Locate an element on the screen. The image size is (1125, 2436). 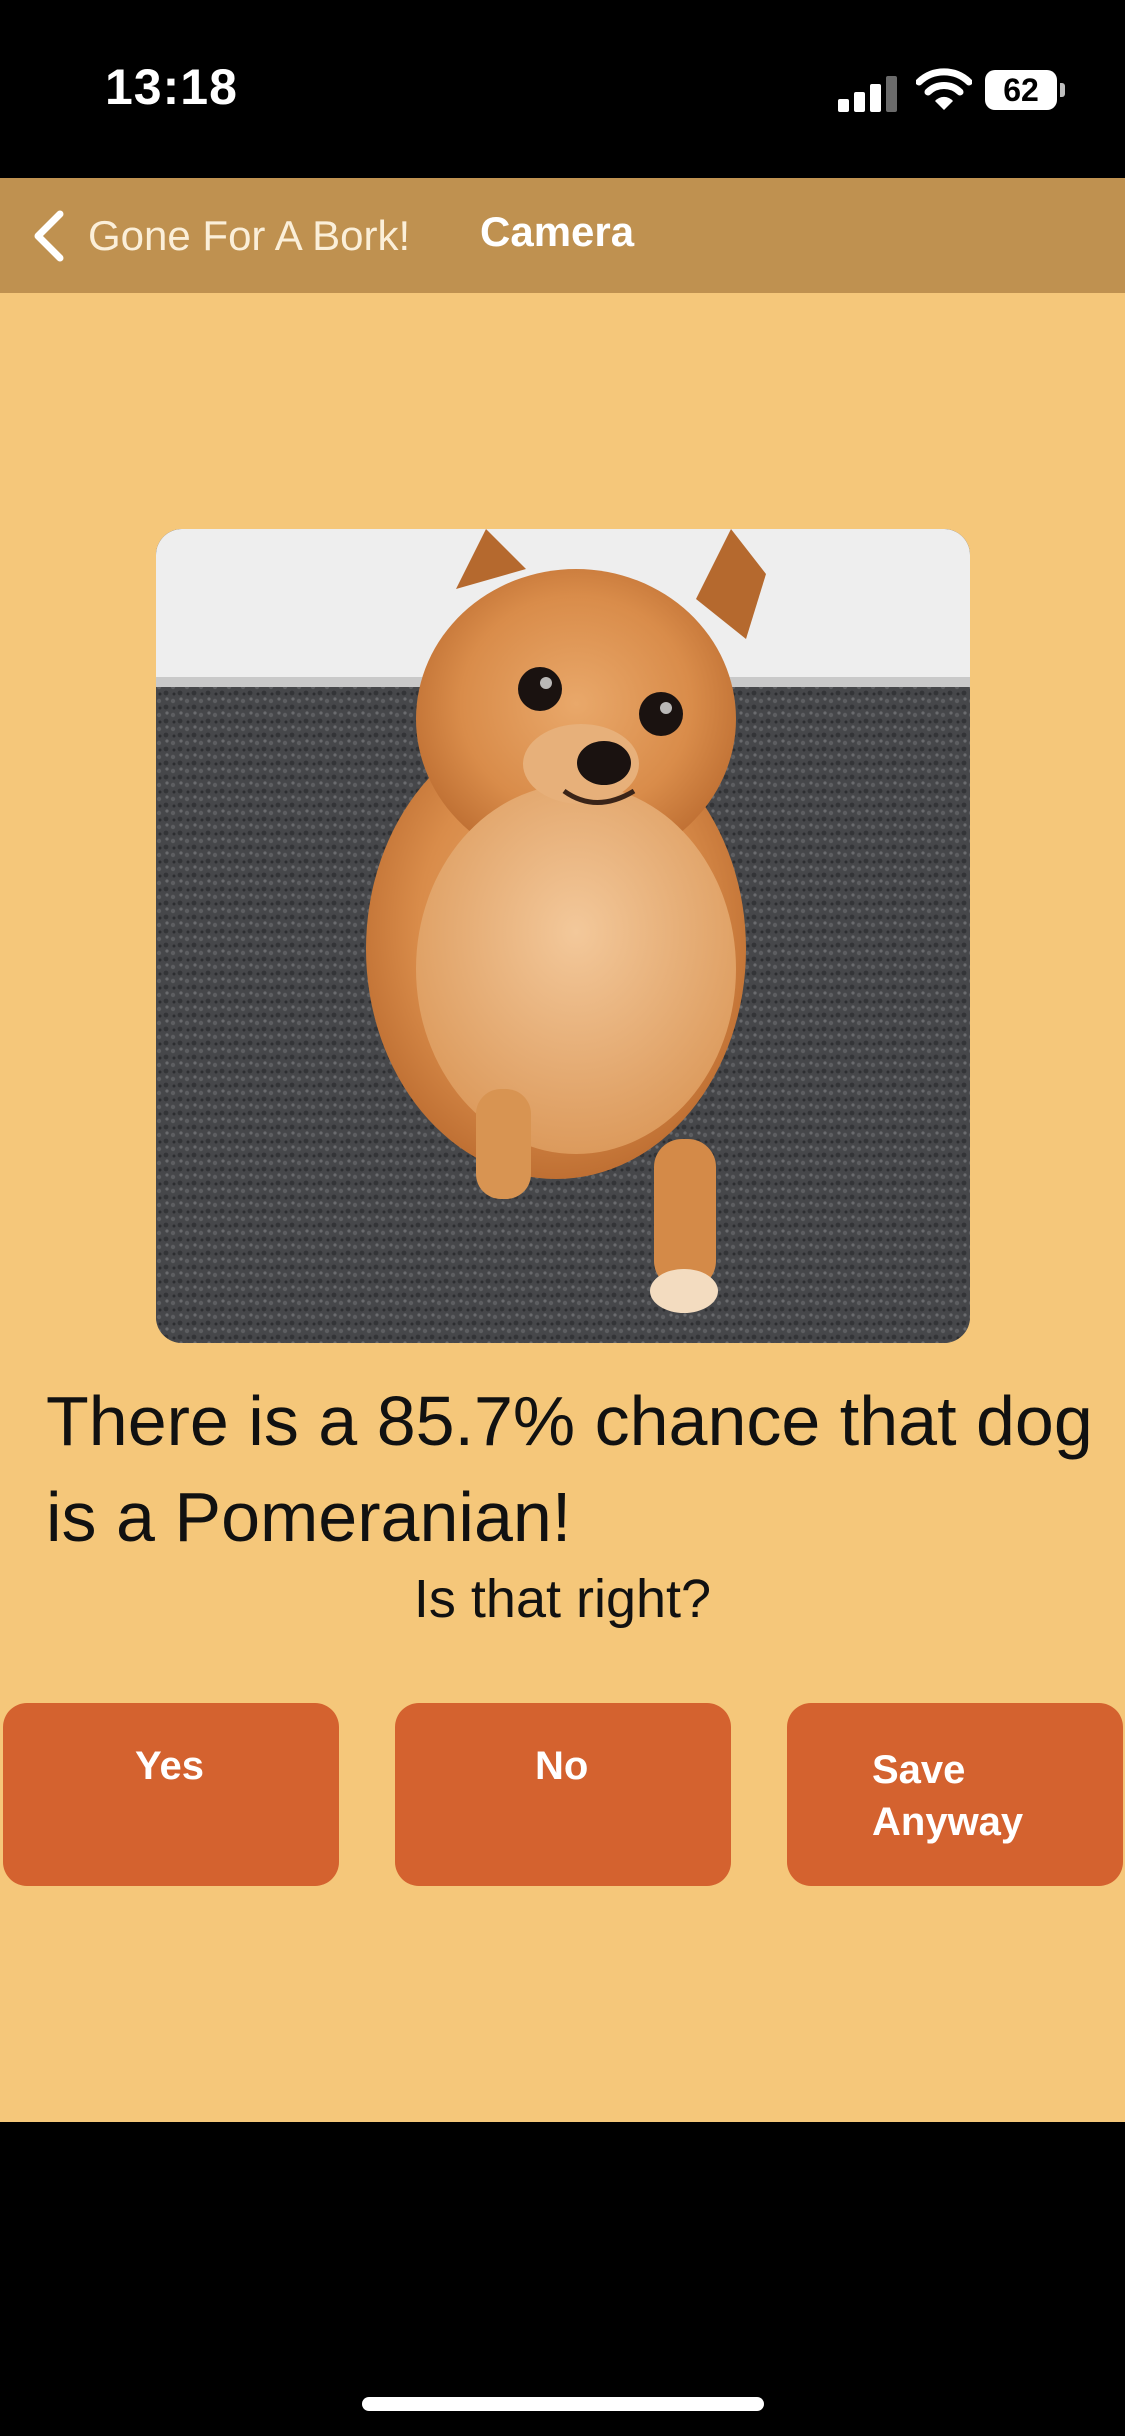
yes-button-label: Yes is located at coordinates (169, 1766).